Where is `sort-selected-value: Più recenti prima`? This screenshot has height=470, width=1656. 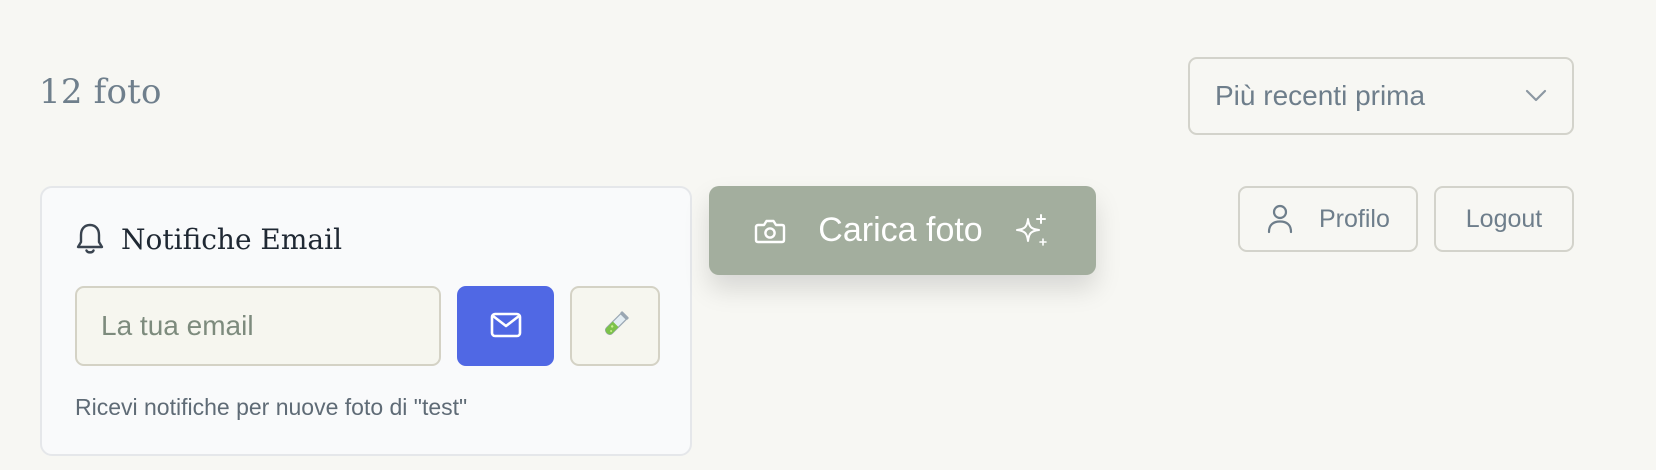
sort-selected-value: Più recenti prima is located at coordinates (1320, 95).